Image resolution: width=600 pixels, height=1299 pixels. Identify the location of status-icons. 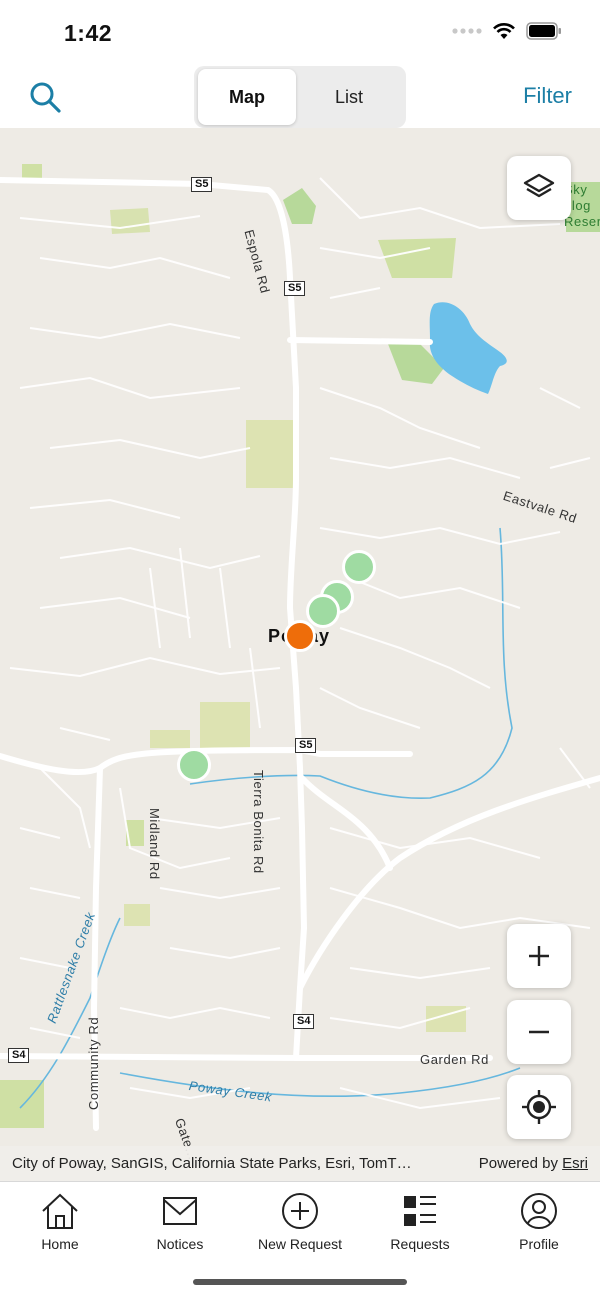
(507, 31).